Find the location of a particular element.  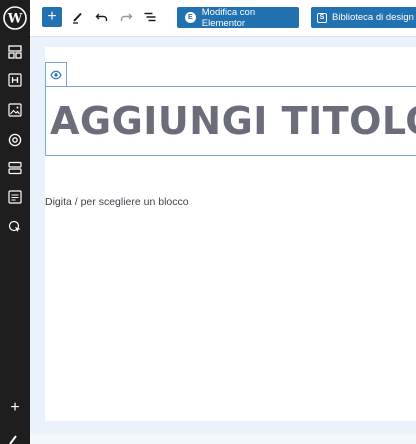

wordpress-logo-icon: W is located at coordinates (15, 18).